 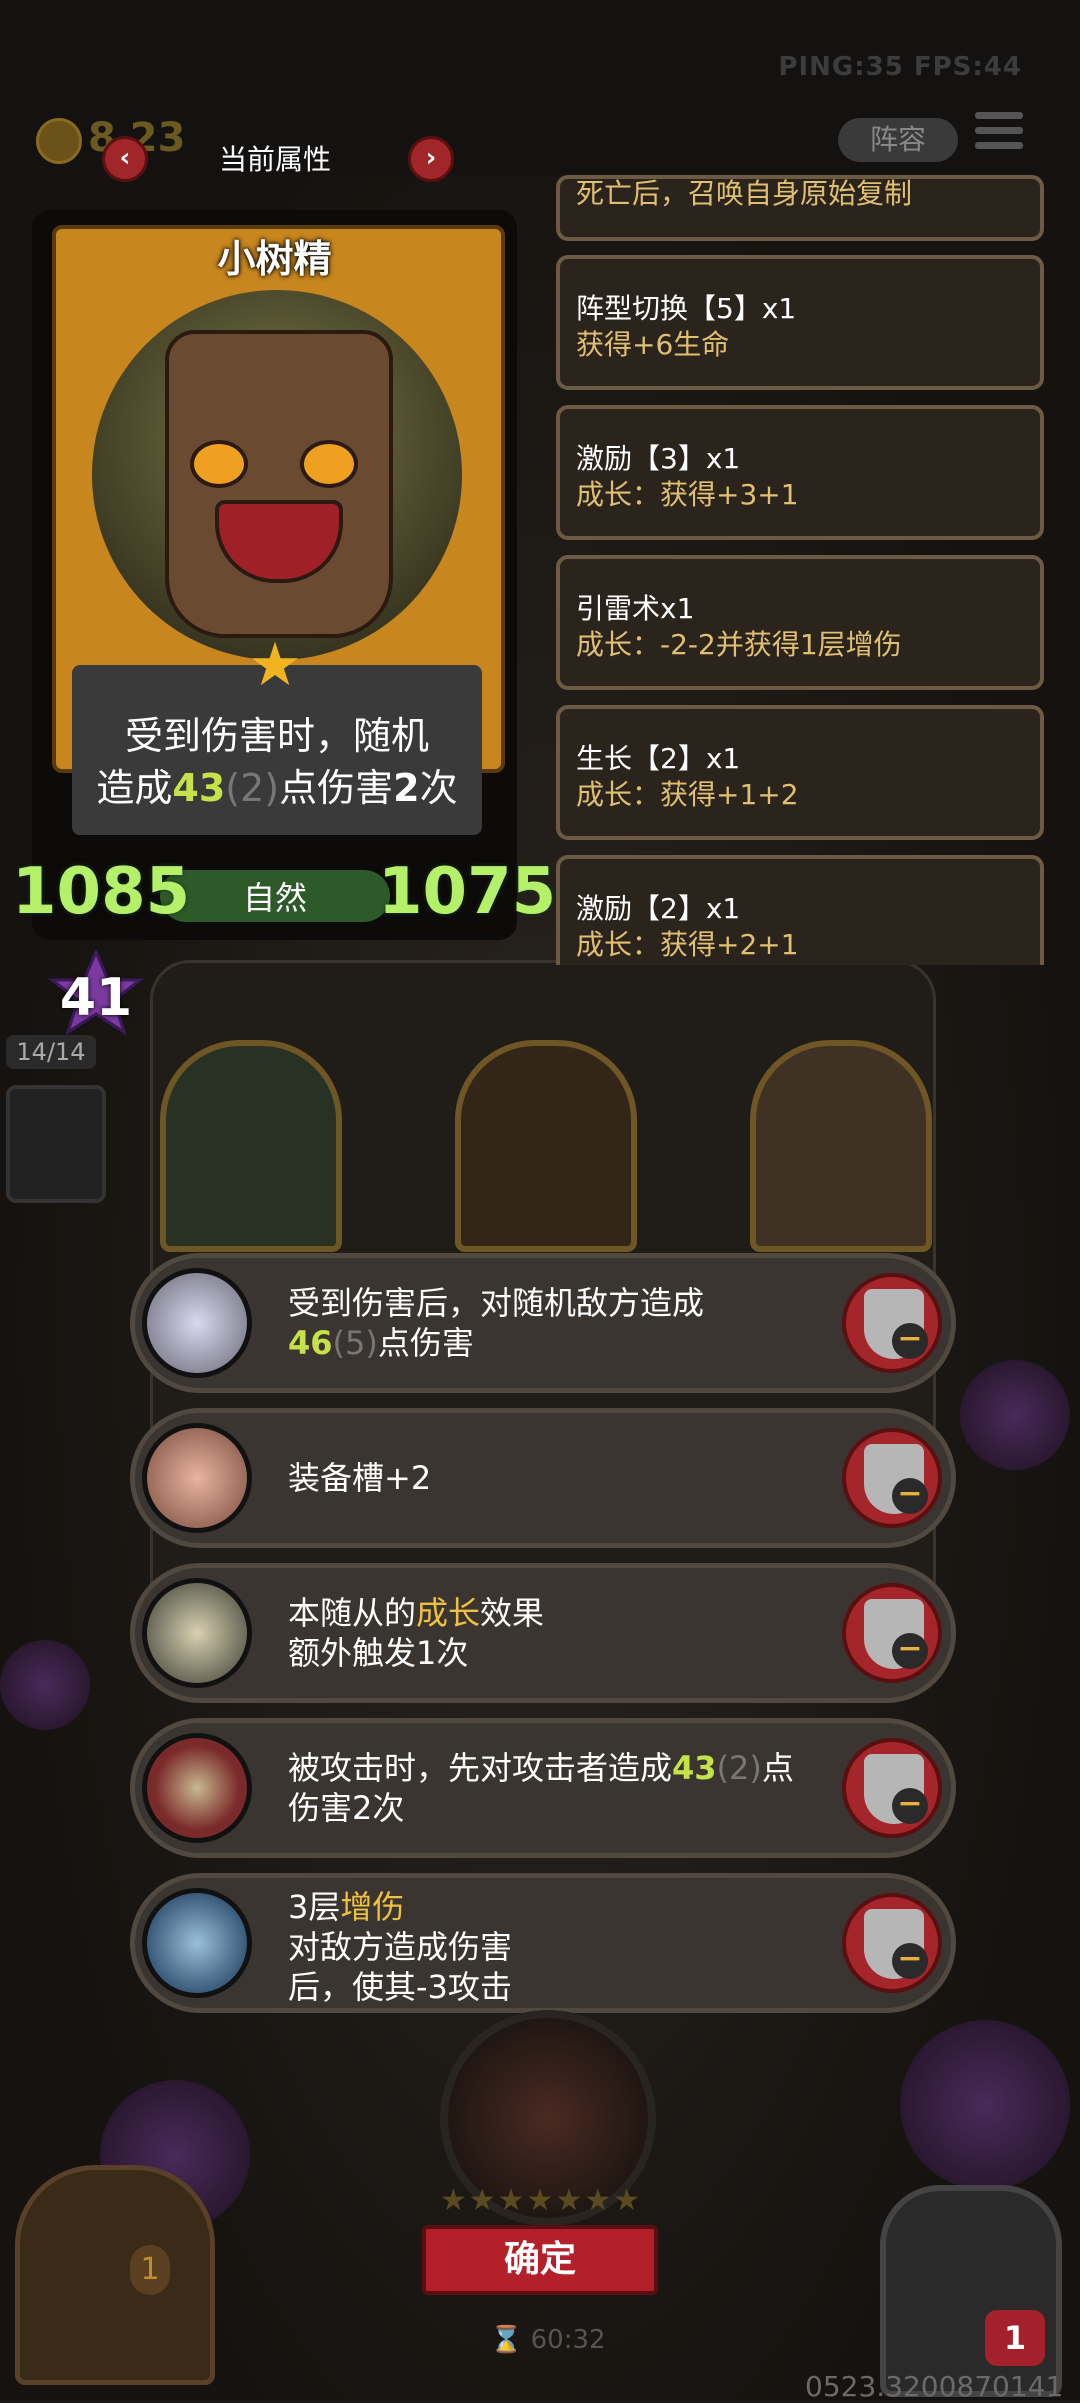 I want to click on round-timer: ⌛ 60:32, so click(x=548, y=2340).